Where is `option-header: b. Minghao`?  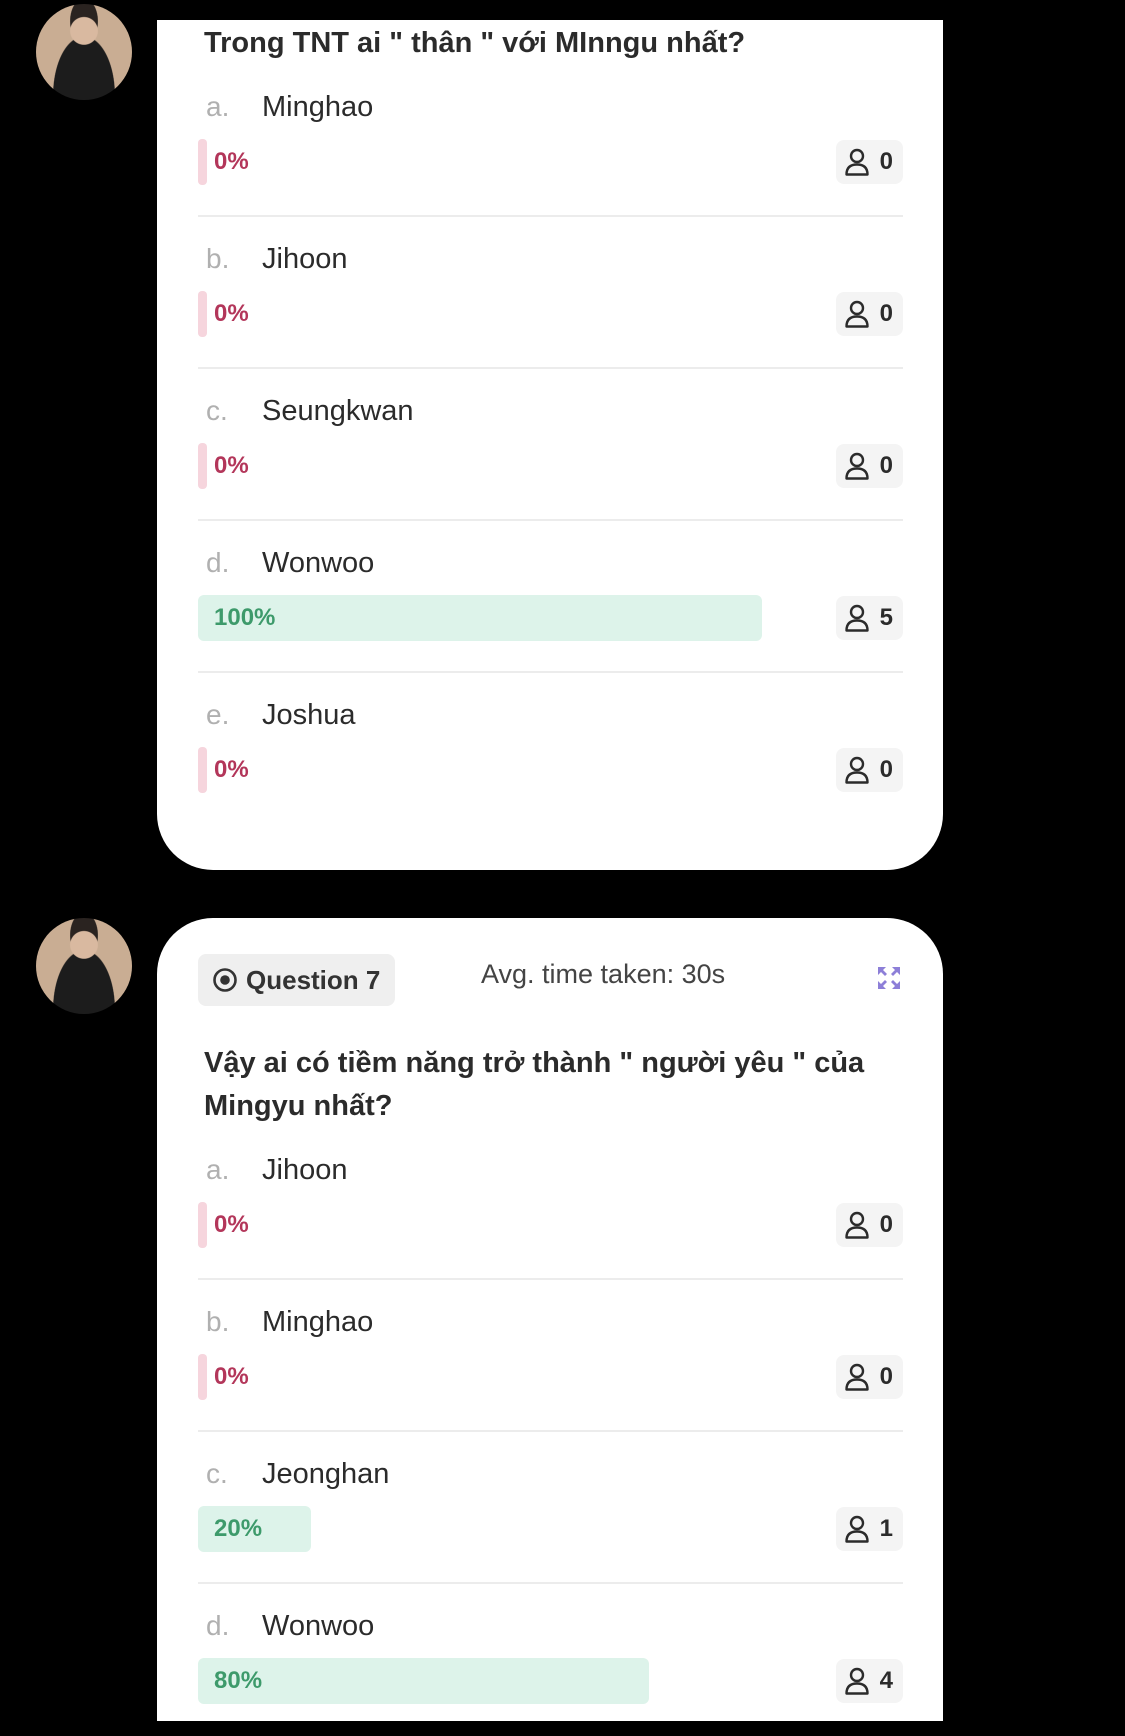 option-header: b. Minghao is located at coordinates (550, 1312).